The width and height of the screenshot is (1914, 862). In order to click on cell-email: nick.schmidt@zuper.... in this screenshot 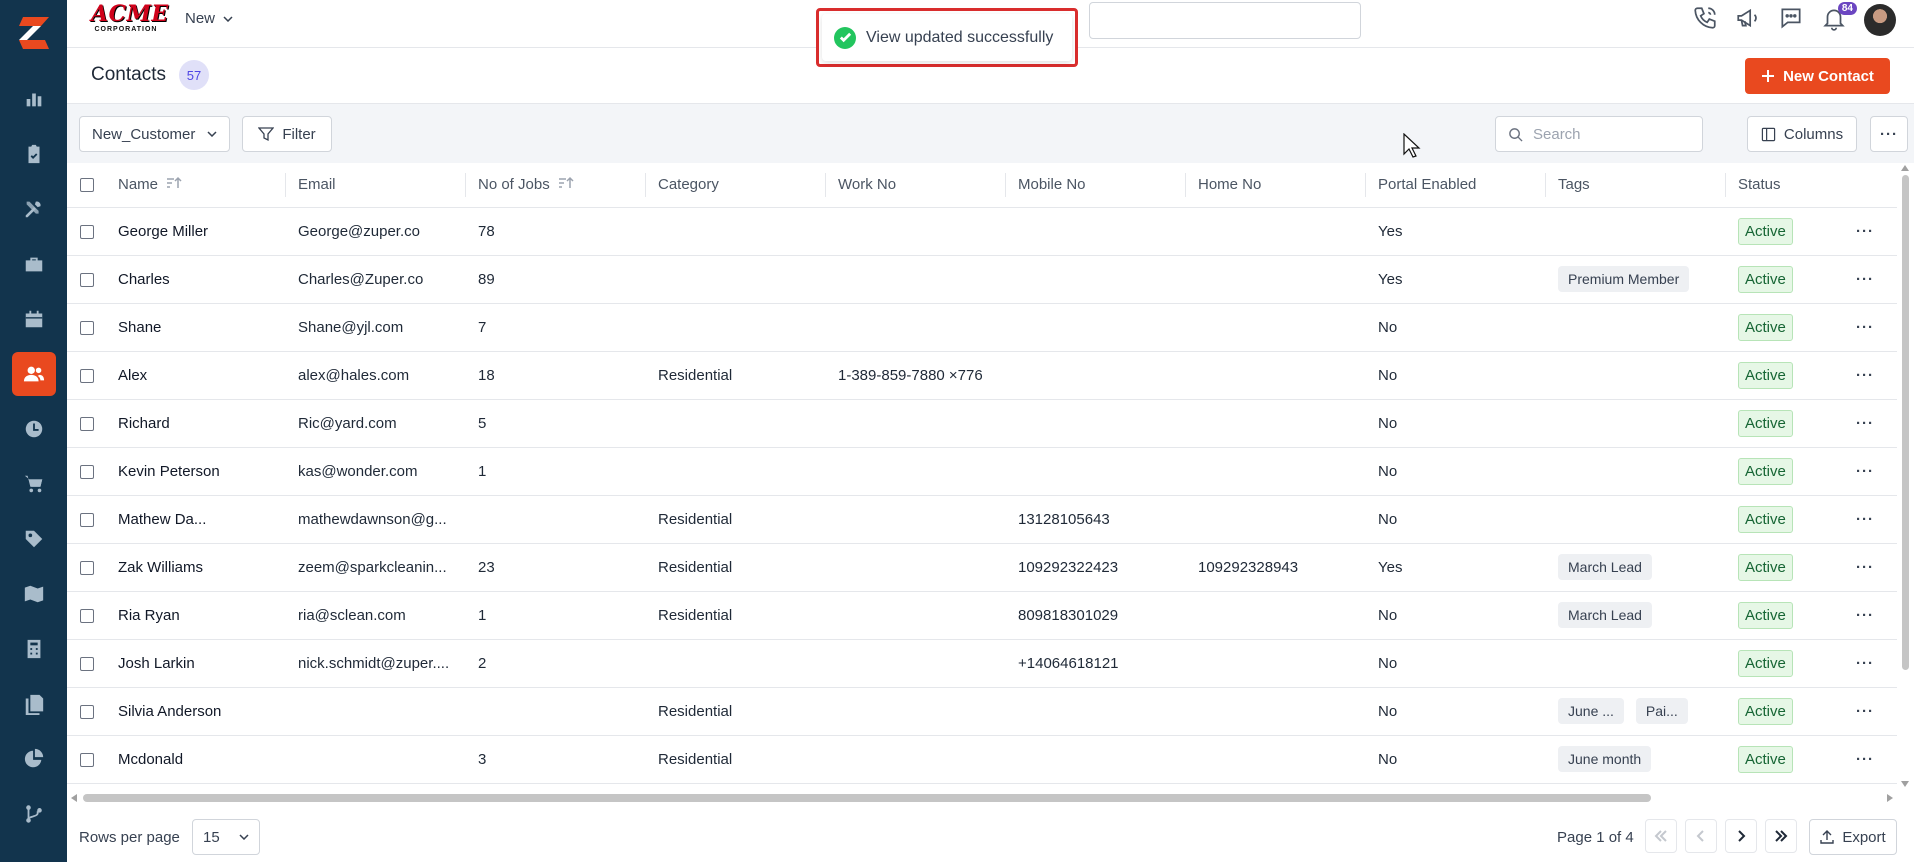, I will do `click(376, 663)`.